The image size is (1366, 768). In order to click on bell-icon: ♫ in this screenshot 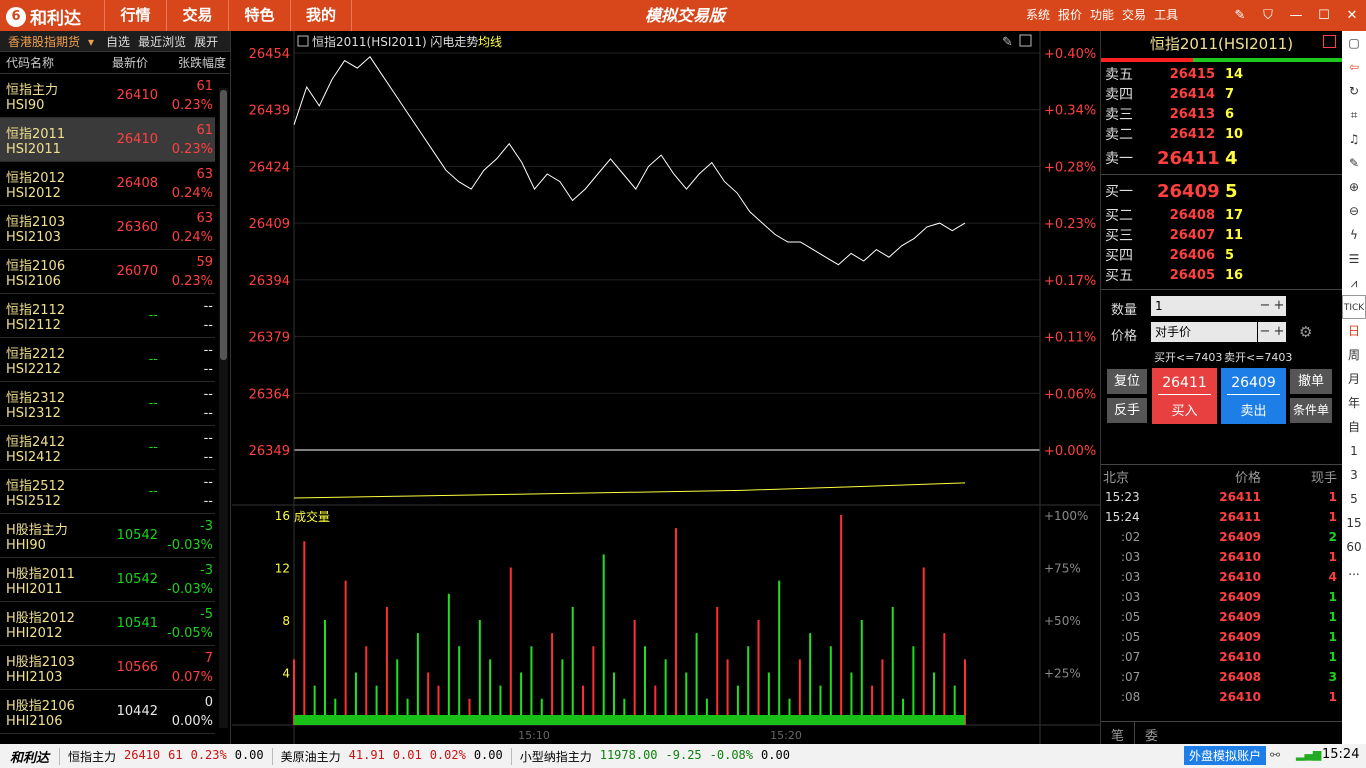, I will do `click(1354, 139)`.